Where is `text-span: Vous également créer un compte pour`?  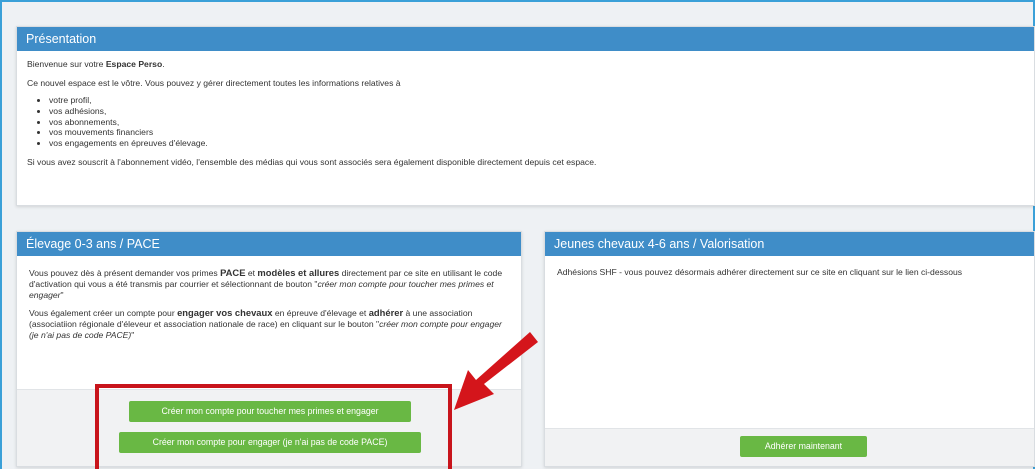 text-span: Vous également créer un compte pour is located at coordinates (103, 313).